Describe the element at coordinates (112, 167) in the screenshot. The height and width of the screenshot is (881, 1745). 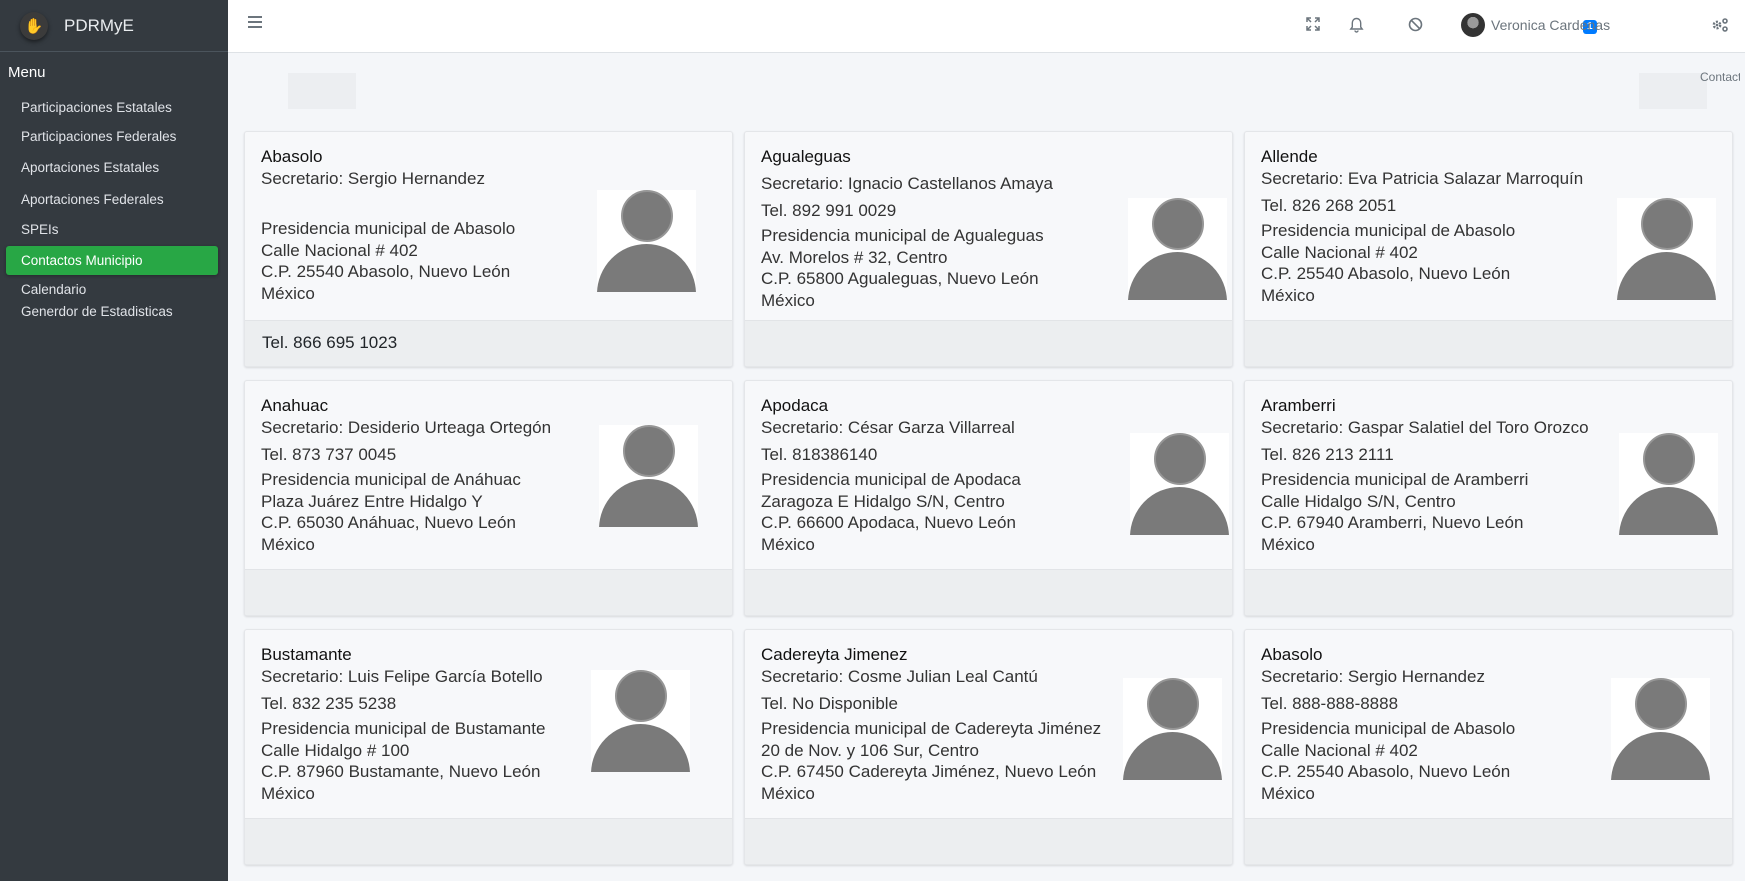
I see `sidebar-item-aportaciones-estatales: Aportaciones Estatales` at that location.